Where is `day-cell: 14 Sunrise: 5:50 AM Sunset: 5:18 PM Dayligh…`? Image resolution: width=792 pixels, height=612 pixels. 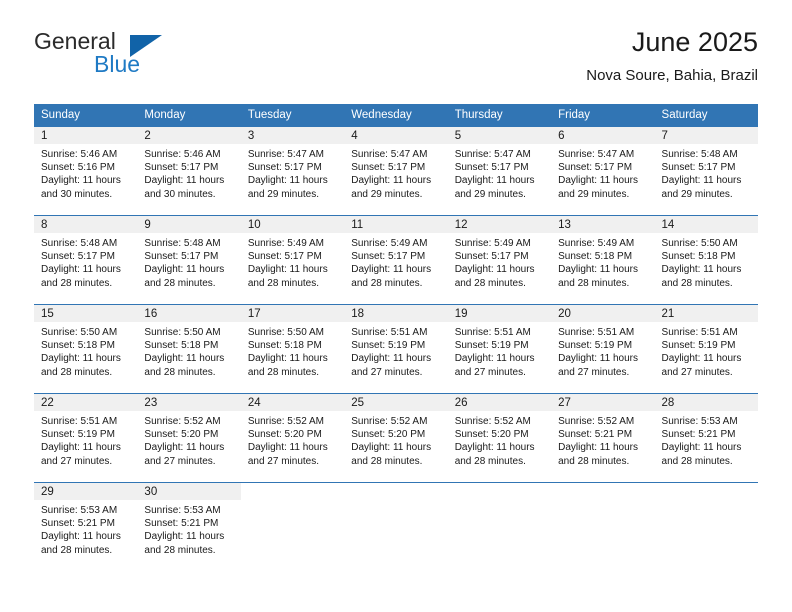
day-cell: 14 Sunrise: 5:50 AM Sunset: 5:18 PM Dayligh… is located at coordinates (706, 259).